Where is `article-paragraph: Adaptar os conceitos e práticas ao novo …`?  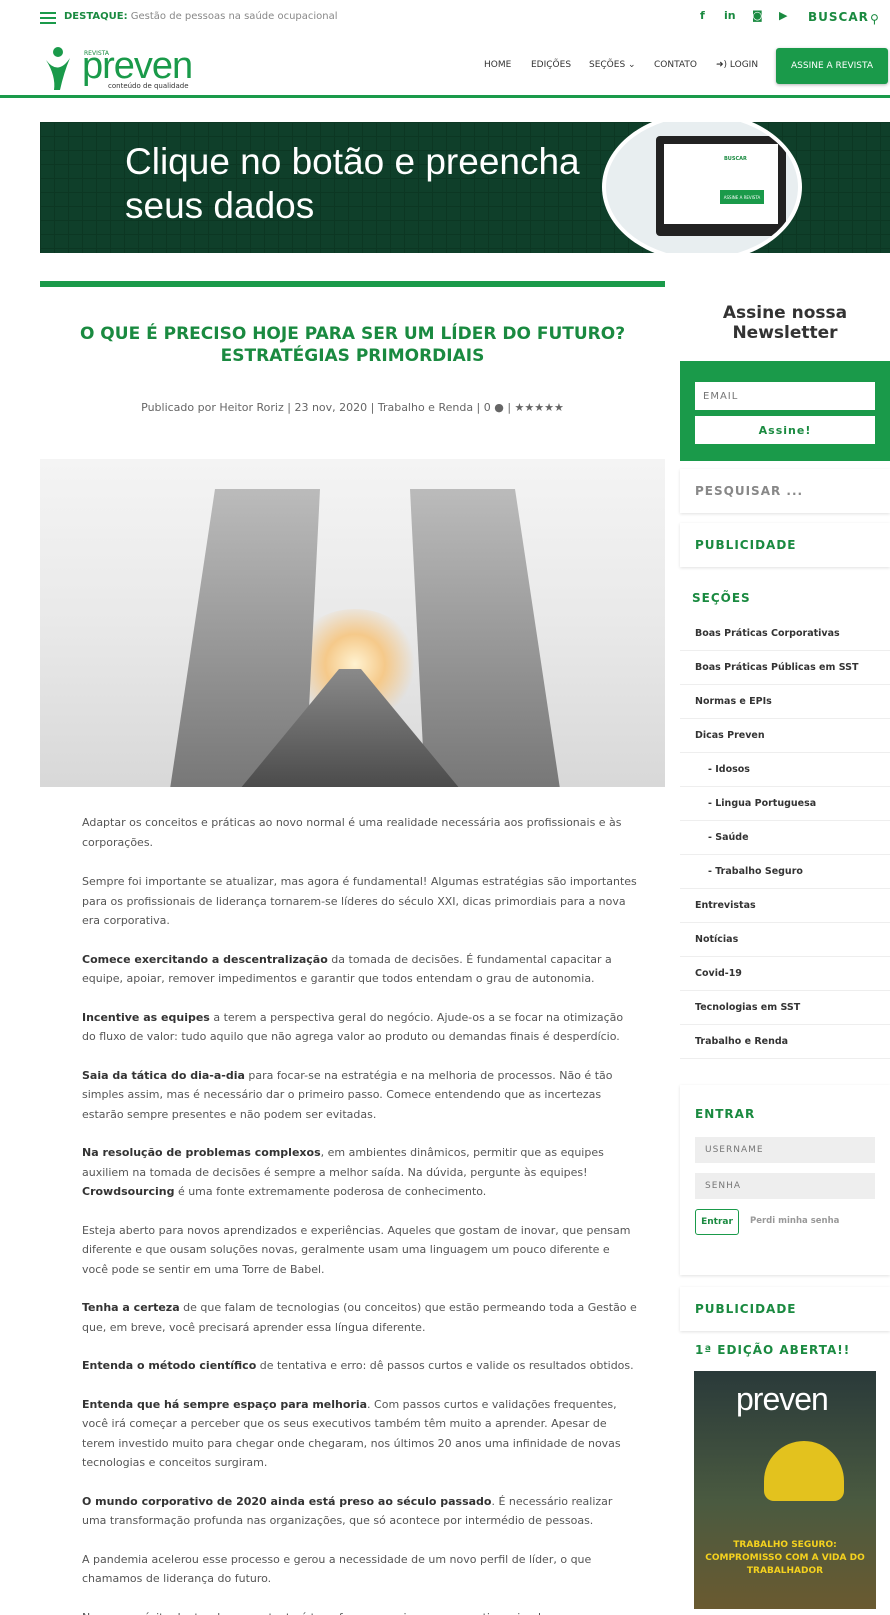
article-paragraph: Adaptar os conceitos e práticas ao novo … is located at coordinates (359, 832).